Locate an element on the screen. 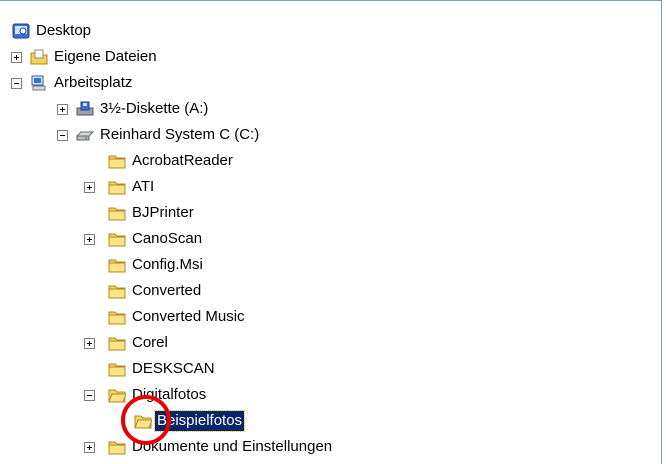 Image resolution: width=666 pixels, height=464 pixels. desktop-icon is located at coordinates (21, 31).